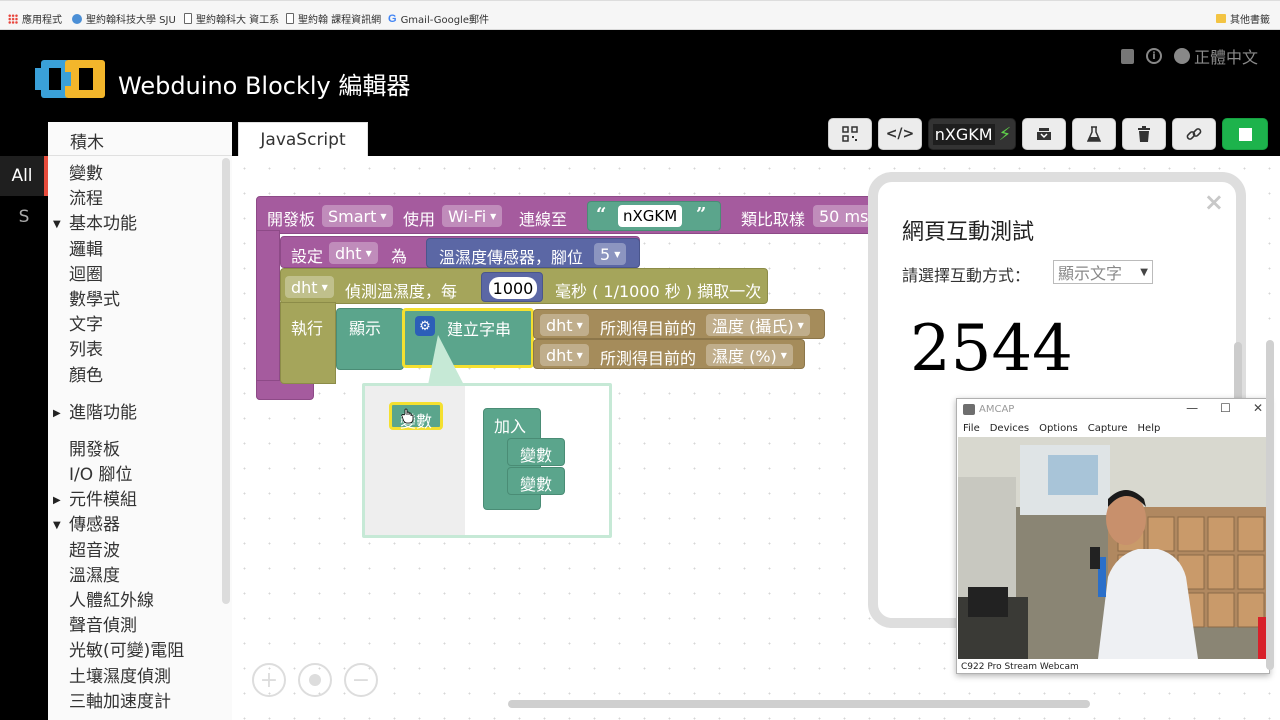 The image size is (1280, 720). I want to click on minimize-icon: —, so click(1192, 408).